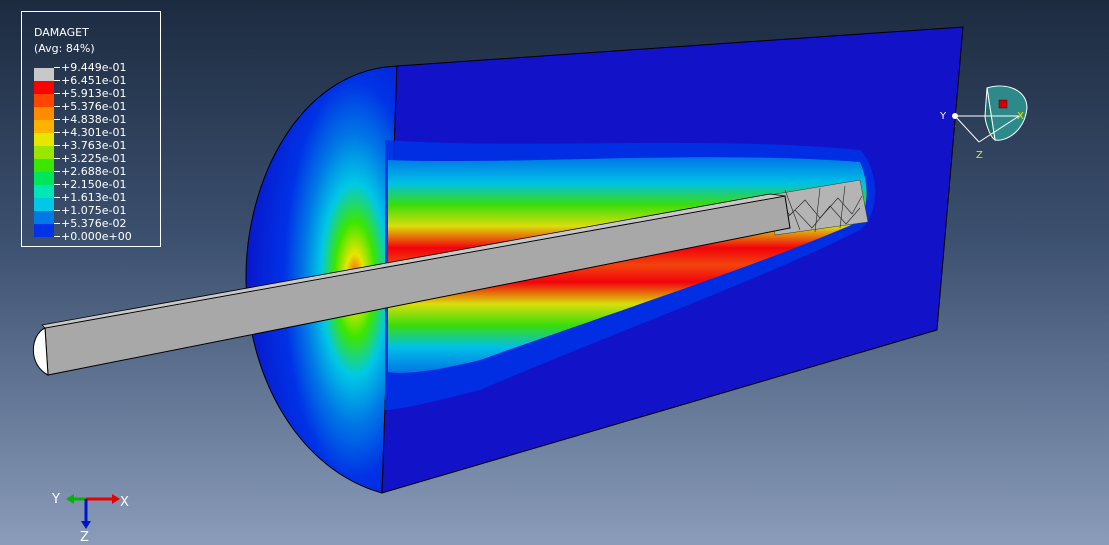 Image resolution: width=1109 pixels, height=545 pixels. What do you see at coordinates (94, 184) in the screenshot?
I see `legend-value: +2.150e-01` at bounding box center [94, 184].